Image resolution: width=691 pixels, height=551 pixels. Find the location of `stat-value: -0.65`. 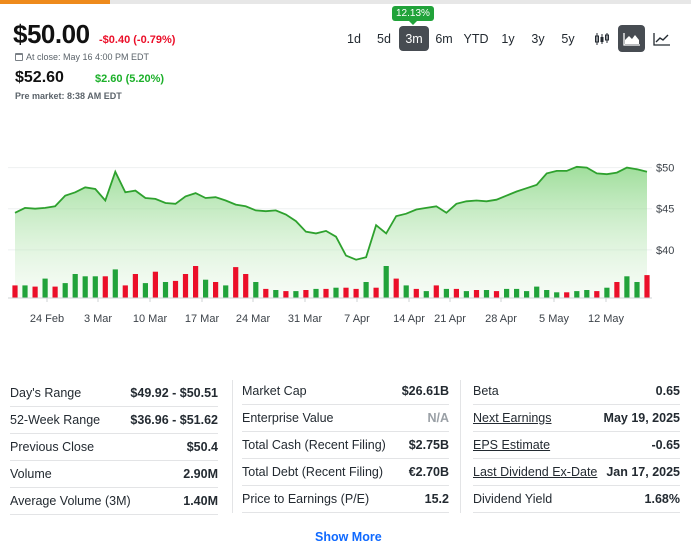

stat-value: -0.65 is located at coordinates (666, 445).